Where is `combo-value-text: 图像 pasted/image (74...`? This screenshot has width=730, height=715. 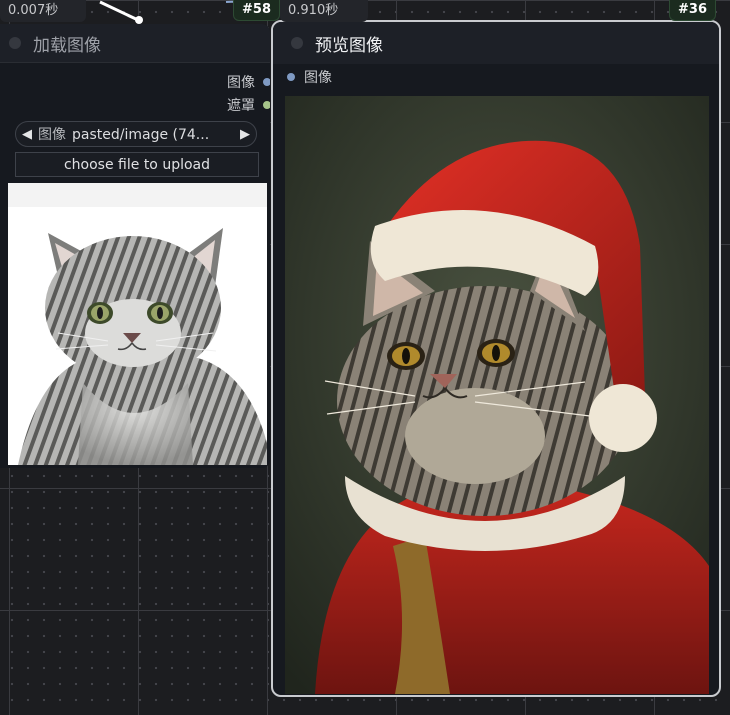 combo-value-text: 图像 pasted/image (74... is located at coordinates (136, 134).